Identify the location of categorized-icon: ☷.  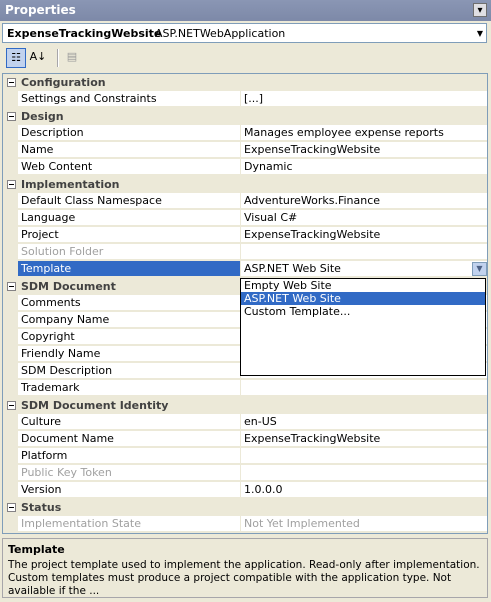
(16, 57).